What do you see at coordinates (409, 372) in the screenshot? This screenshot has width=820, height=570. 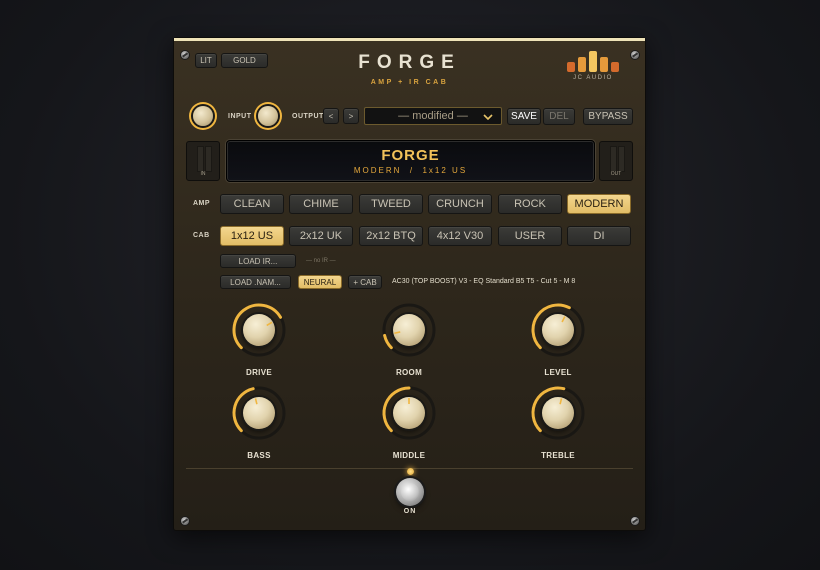 I see `room-label: ROOM` at bounding box center [409, 372].